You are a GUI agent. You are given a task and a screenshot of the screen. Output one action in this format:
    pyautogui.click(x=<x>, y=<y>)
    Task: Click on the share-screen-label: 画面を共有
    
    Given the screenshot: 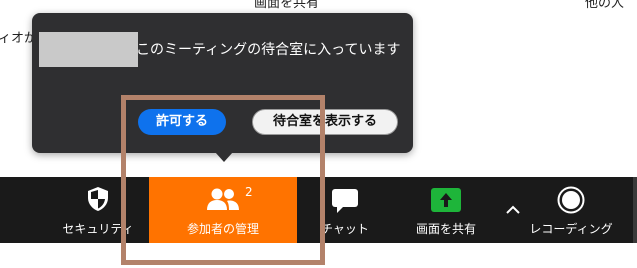 What is the action you would take?
    pyautogui.click(x=445, y=229)
    